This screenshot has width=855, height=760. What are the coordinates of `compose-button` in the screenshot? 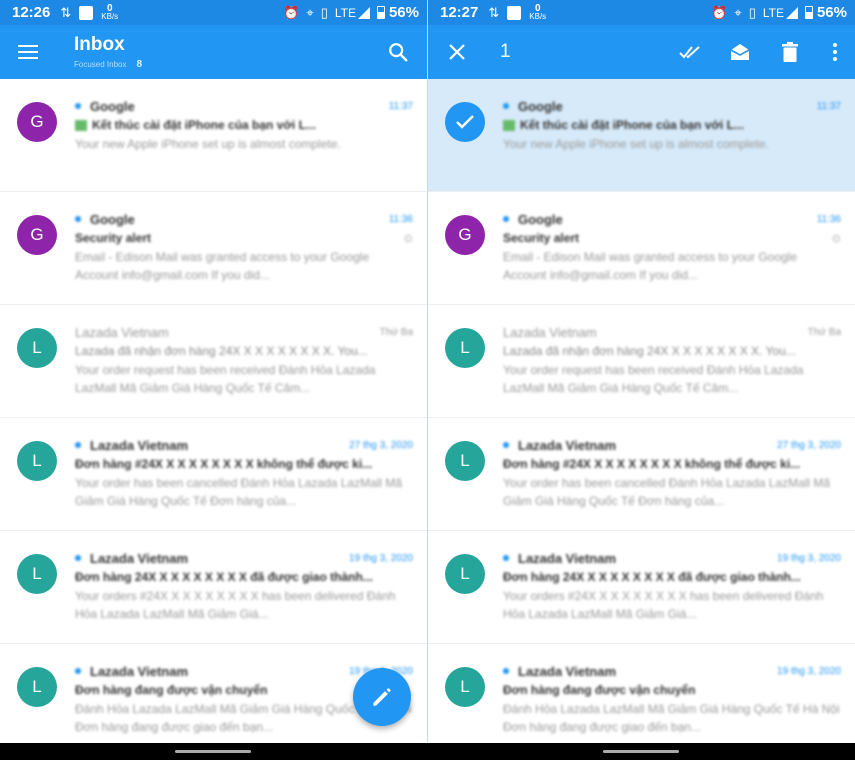 It's located at (382, 697).